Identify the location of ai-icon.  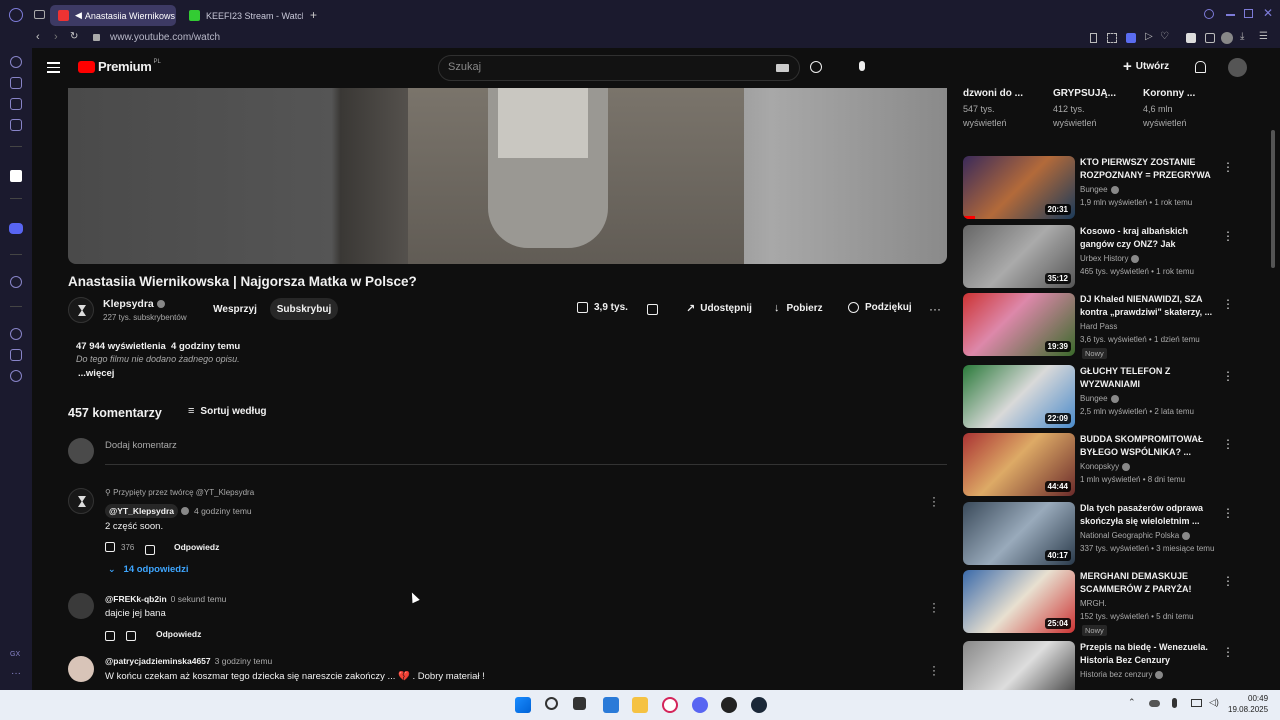
(16, 83).